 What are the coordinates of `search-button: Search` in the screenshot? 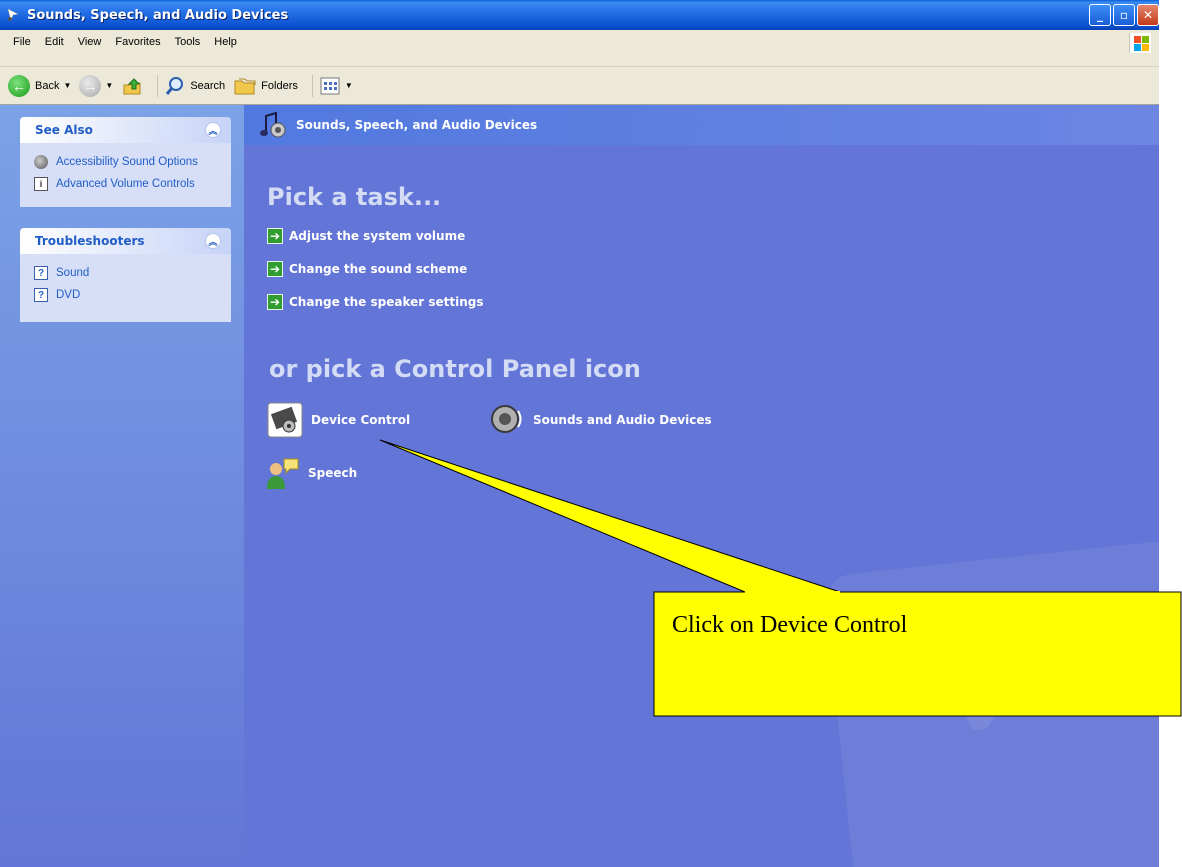 It's located at (194, 86).